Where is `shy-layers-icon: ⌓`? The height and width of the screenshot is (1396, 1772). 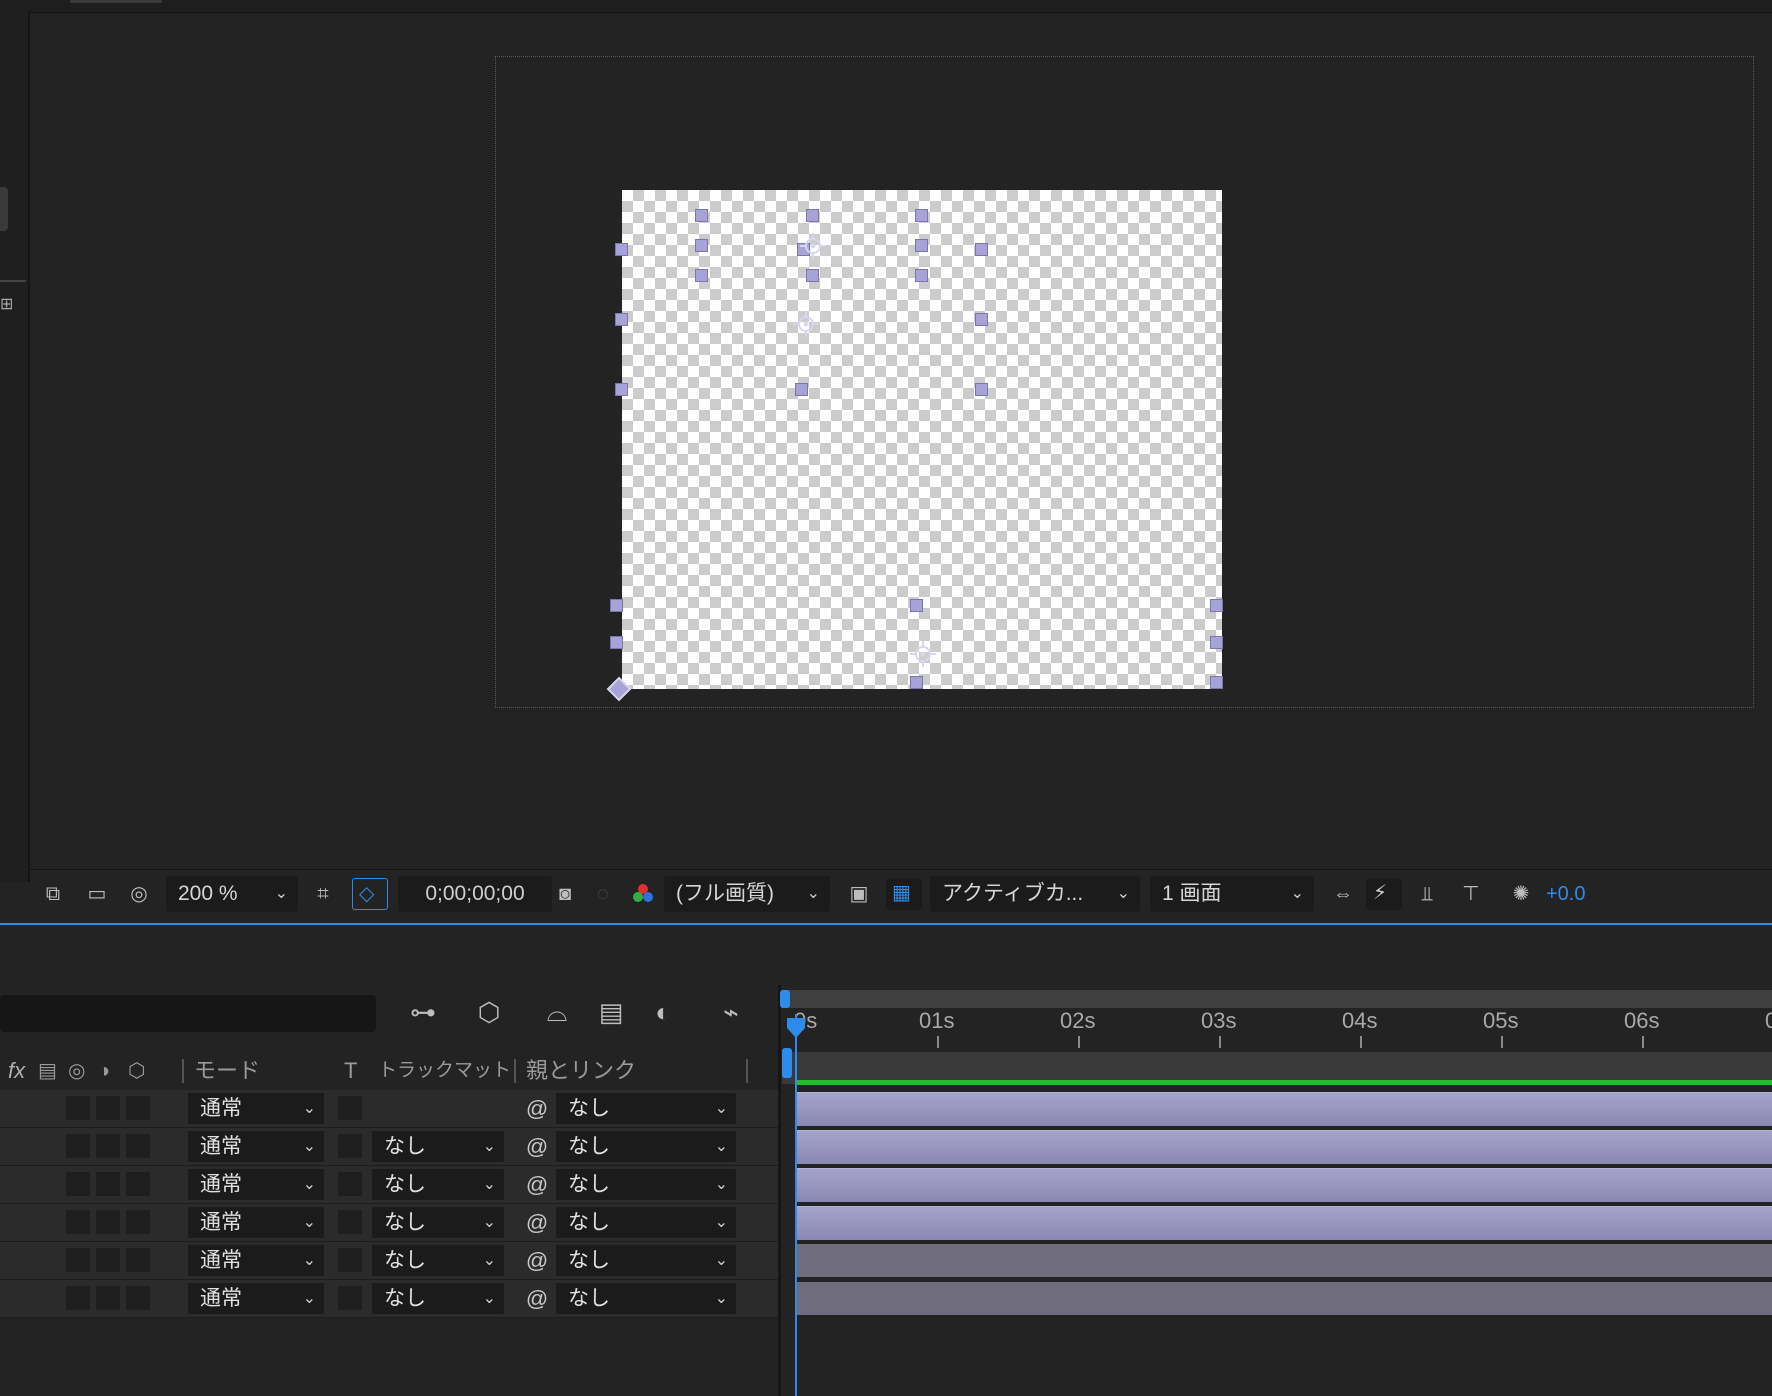 shy-layers-icon: ⌓ is located at coordinates (557, 1012).